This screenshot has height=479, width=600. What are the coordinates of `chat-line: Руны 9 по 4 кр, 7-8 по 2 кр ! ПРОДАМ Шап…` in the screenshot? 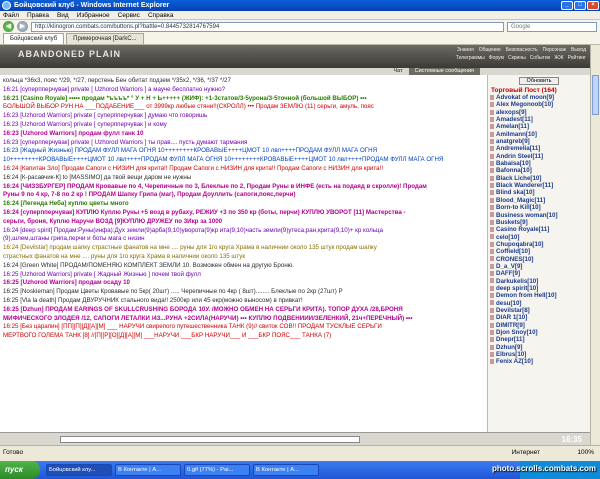 It's located at (149, 195).